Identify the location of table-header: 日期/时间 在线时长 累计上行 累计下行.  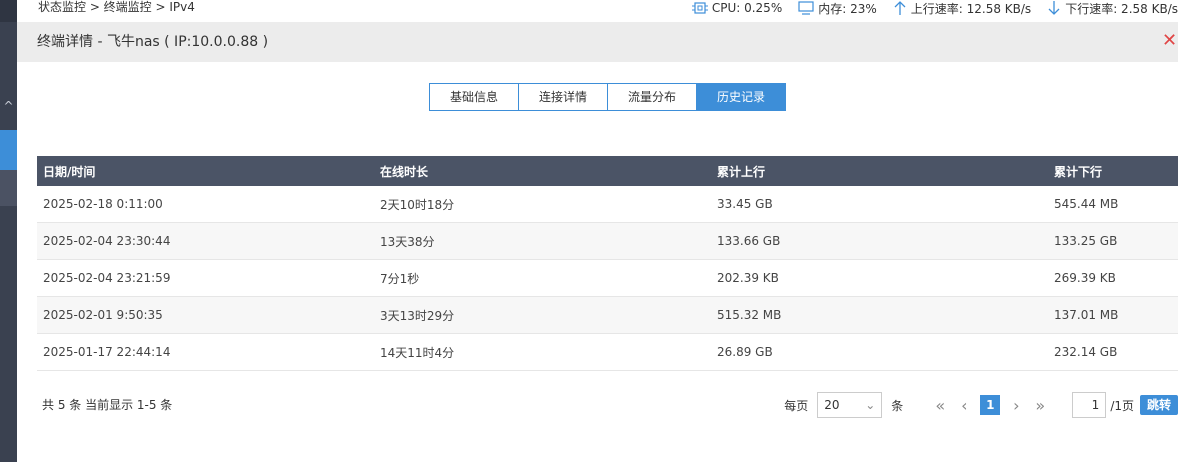
(607, 171).